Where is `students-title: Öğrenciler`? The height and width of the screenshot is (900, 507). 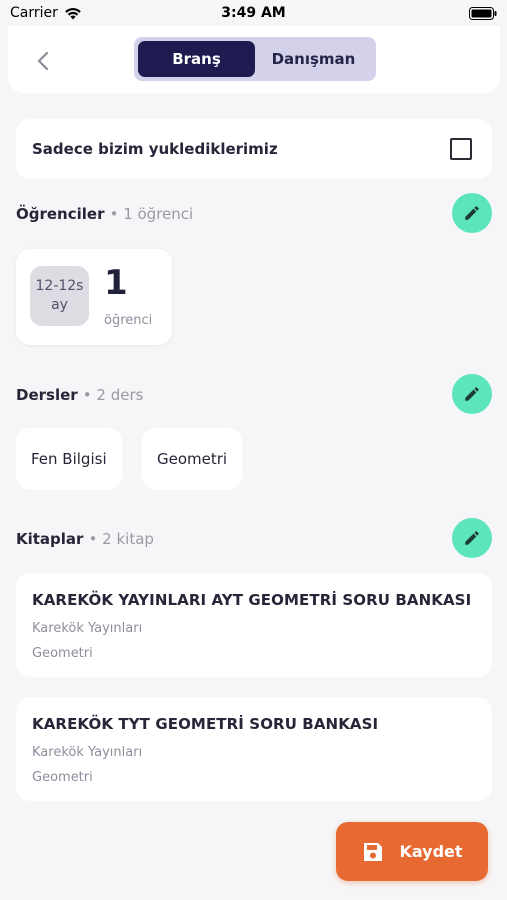 students-title: Öğrenciler is located at coordinates (60, 213).